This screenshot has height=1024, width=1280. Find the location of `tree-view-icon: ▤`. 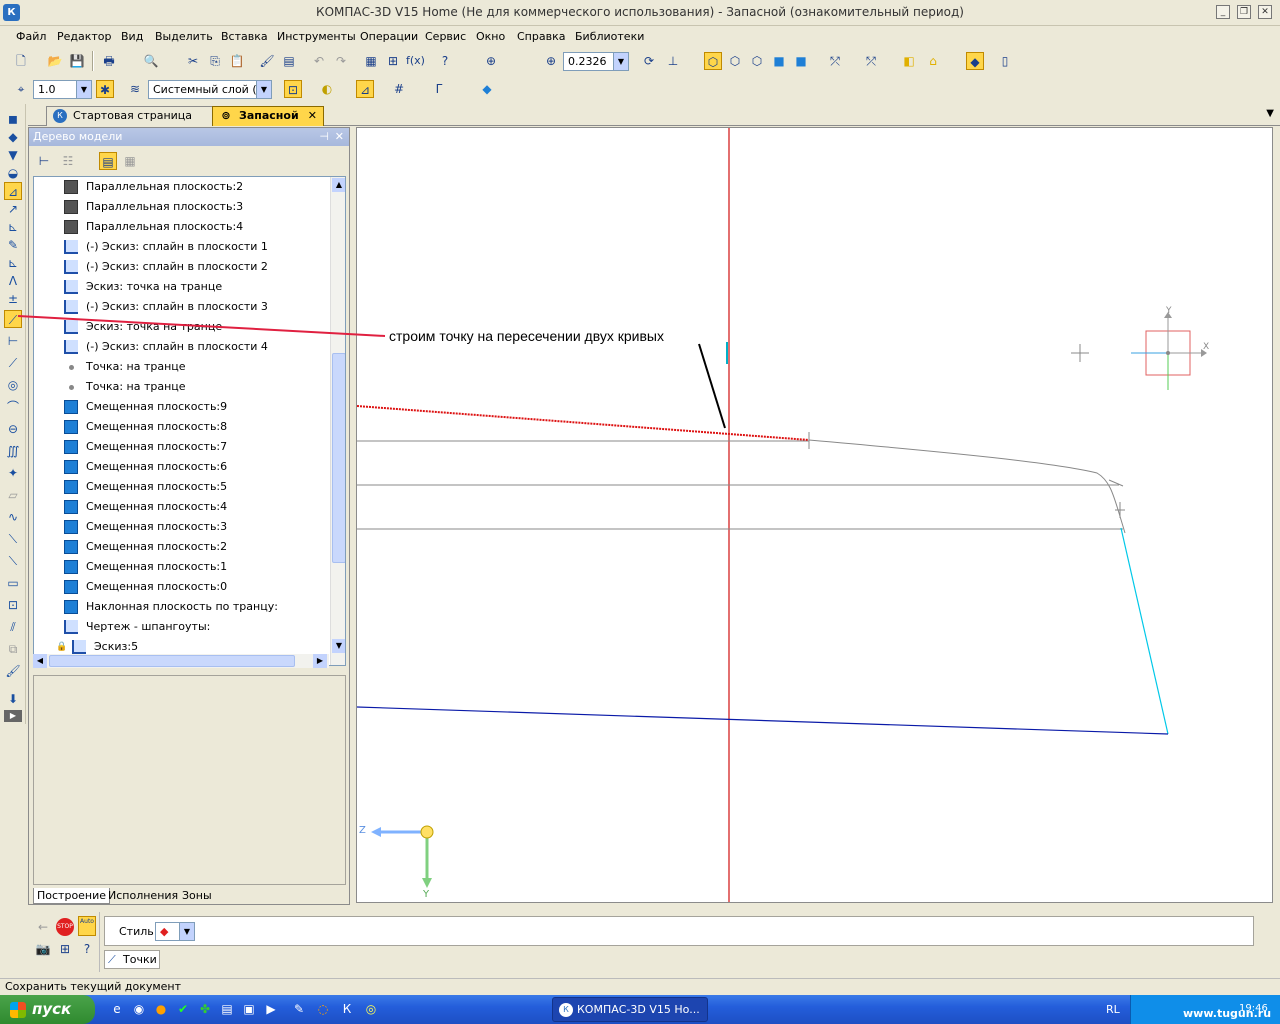

tree-view-icon: ▤ is located at coordinates (108, 161).